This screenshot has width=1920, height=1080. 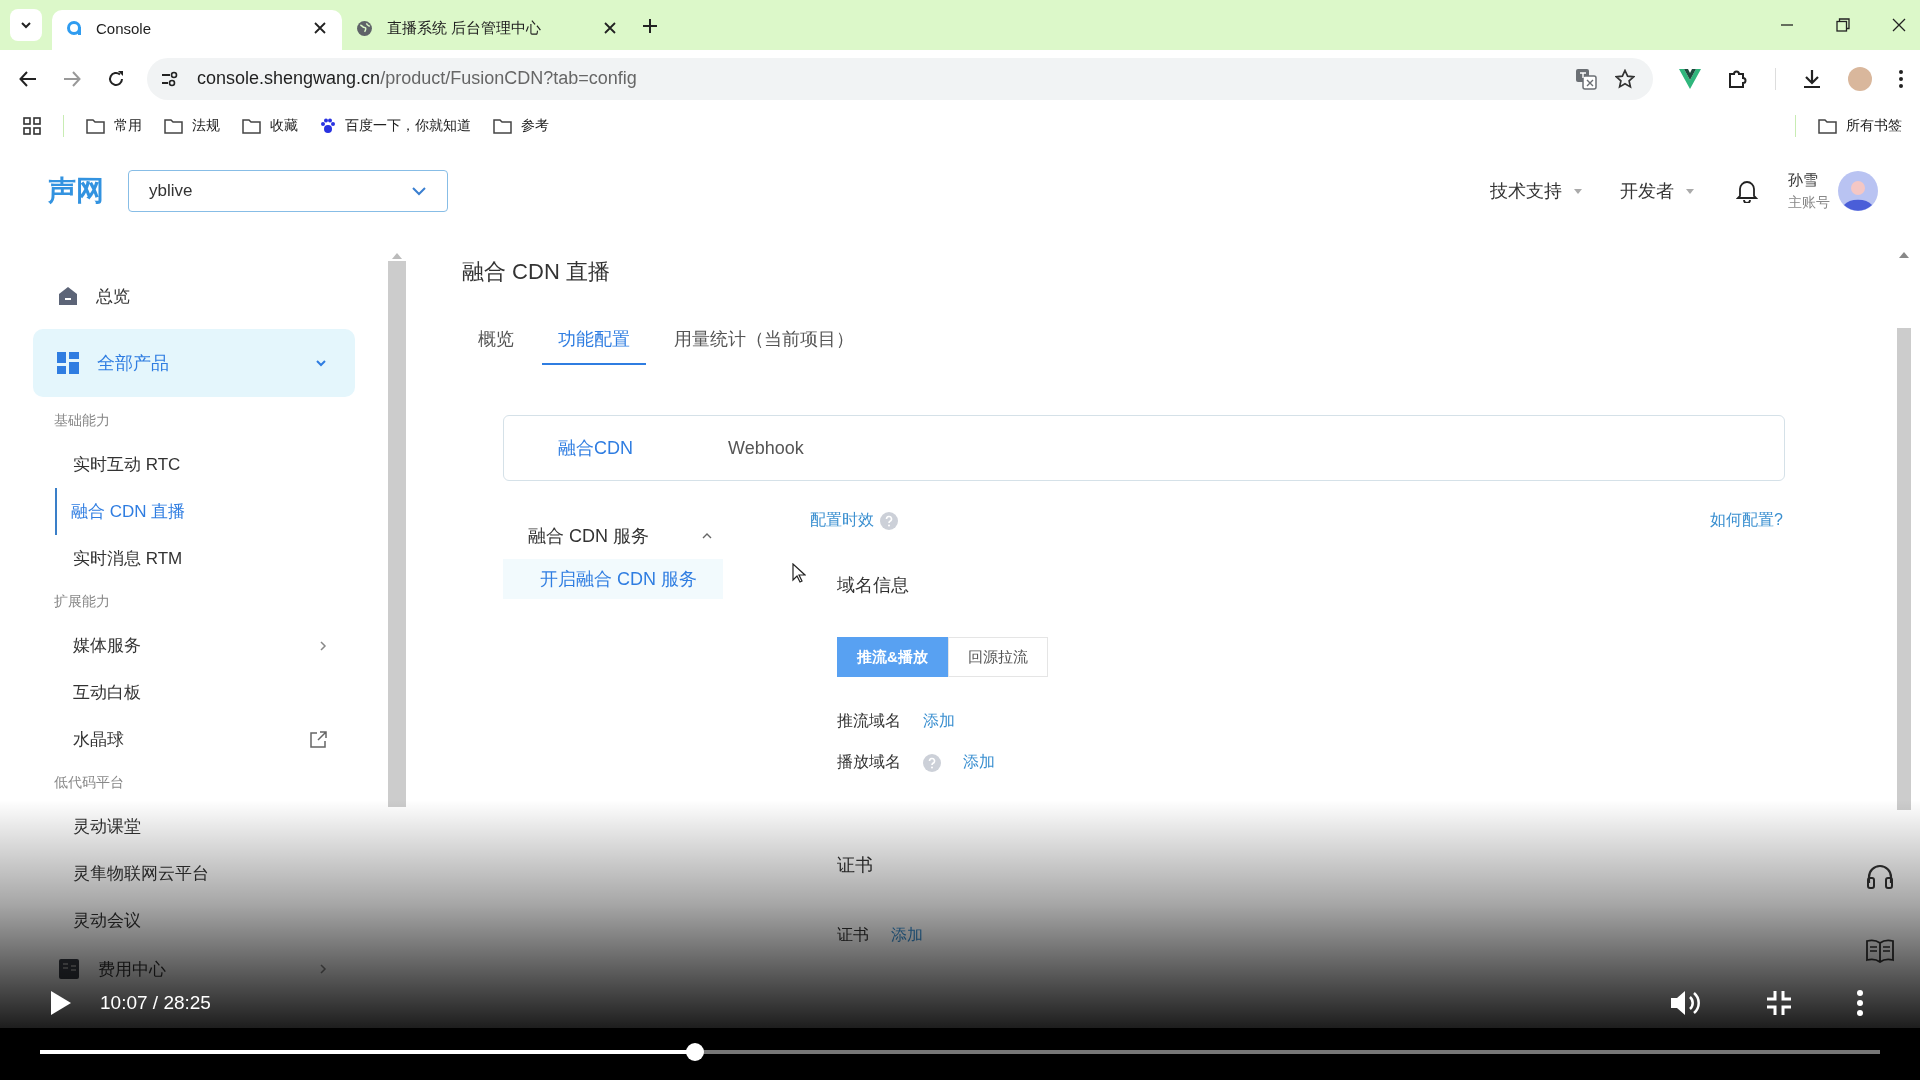 I want to click on book-icon, so click(x=1880, y=951).